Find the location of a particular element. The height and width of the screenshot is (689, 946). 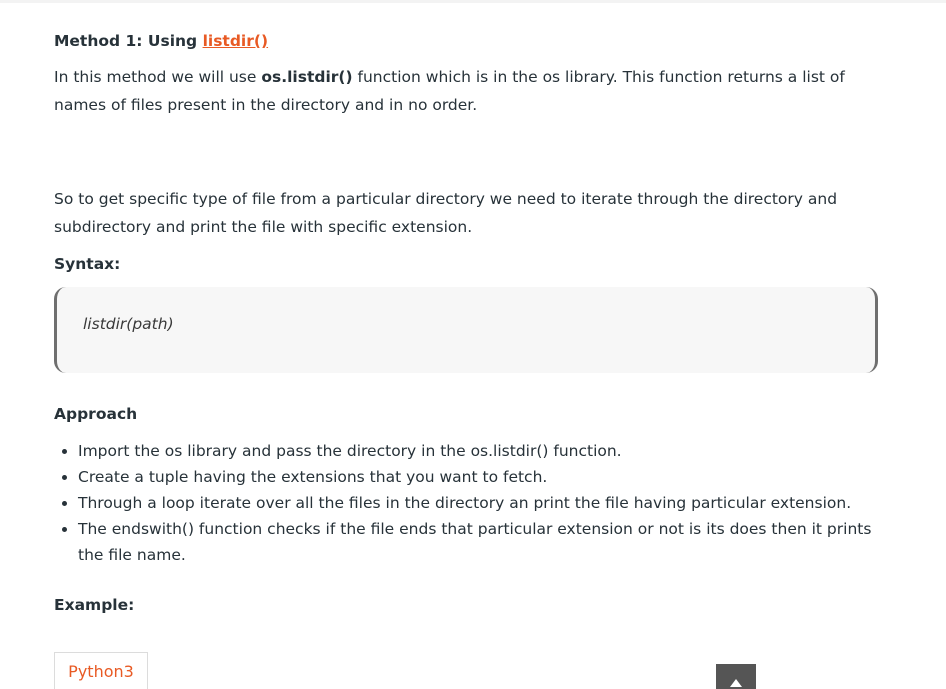

example-heading: Example: is located at coordinates (94, 605).